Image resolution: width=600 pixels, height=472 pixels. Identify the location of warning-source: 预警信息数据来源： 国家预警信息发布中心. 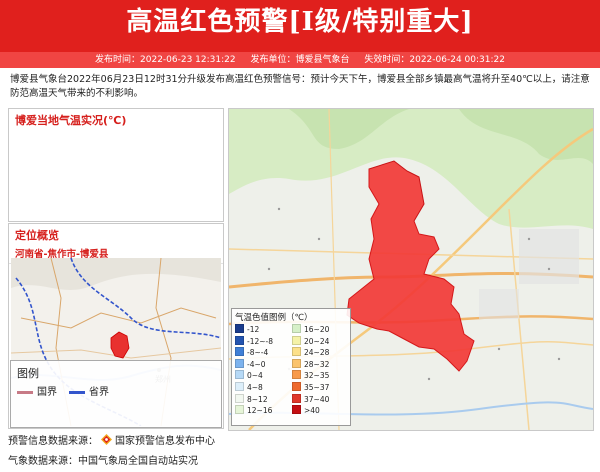
(111, 442).